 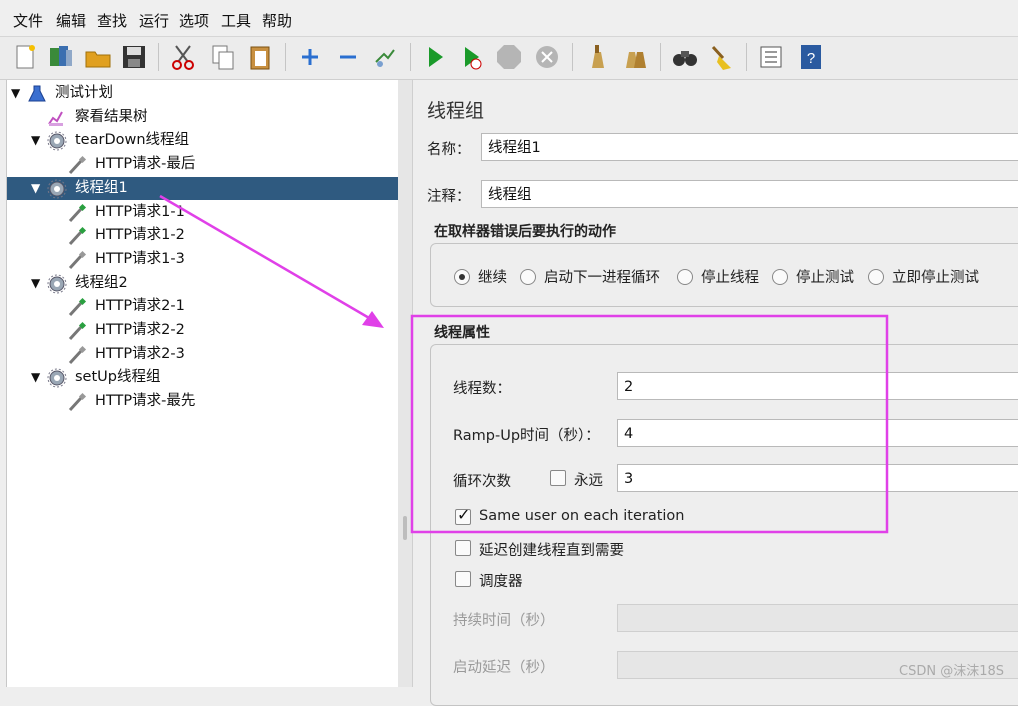 I want to click on cut-icon, so click(x=183, y=57).